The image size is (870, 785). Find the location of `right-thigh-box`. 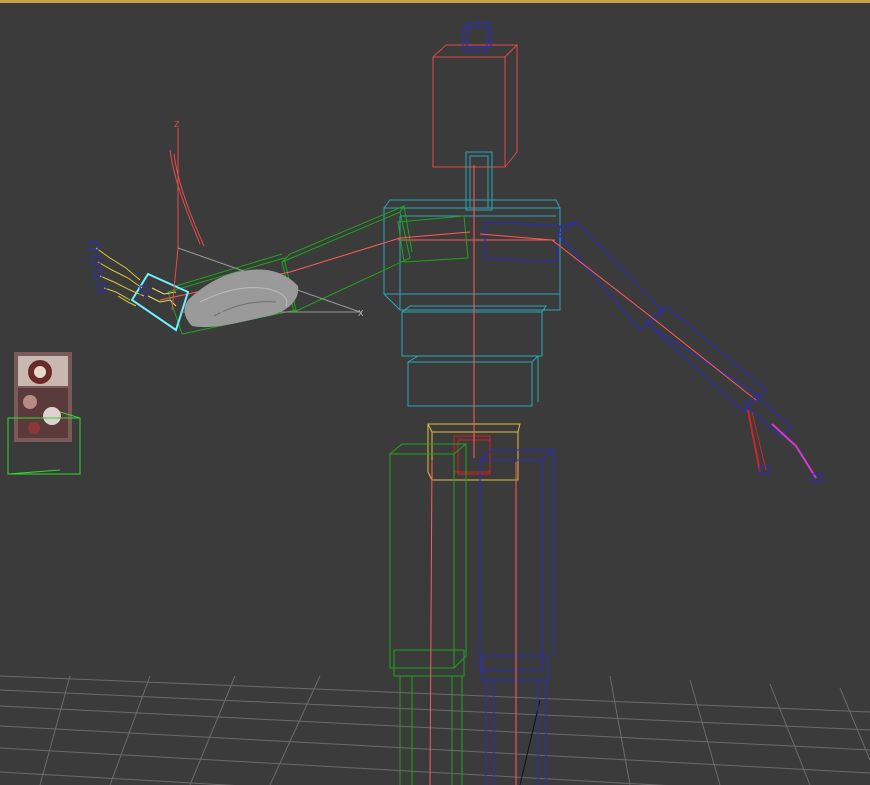

right-thigh-box is located at coordinates (517, 617).